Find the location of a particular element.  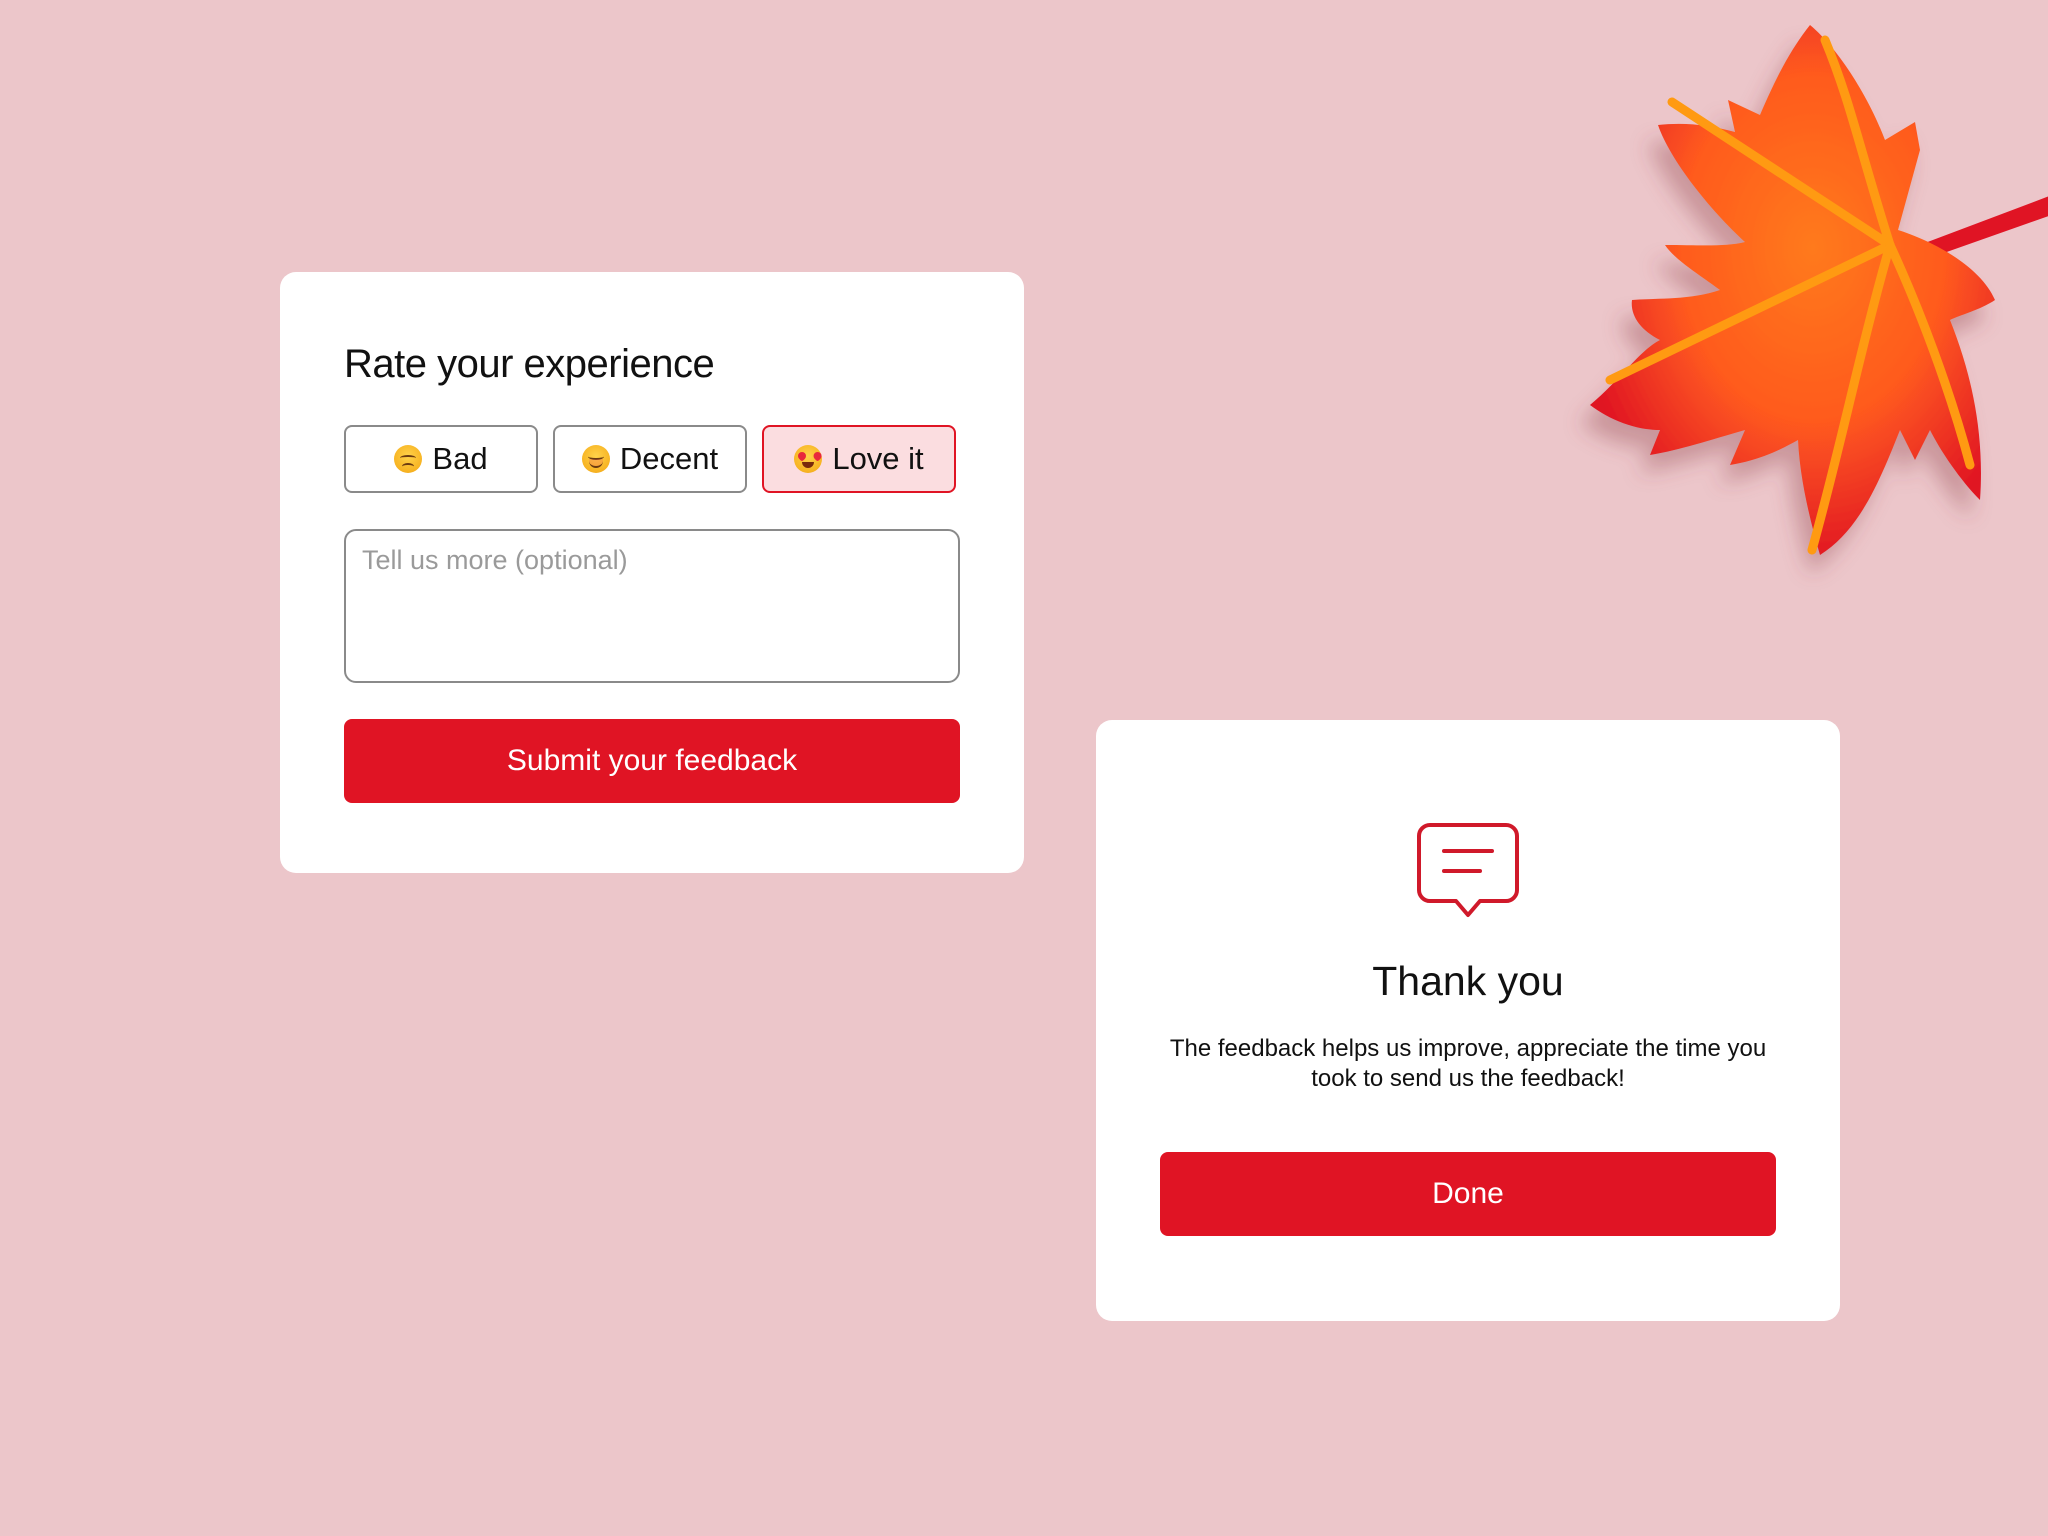

heart-eyes-face-icon is located at coordinates (808, 459).